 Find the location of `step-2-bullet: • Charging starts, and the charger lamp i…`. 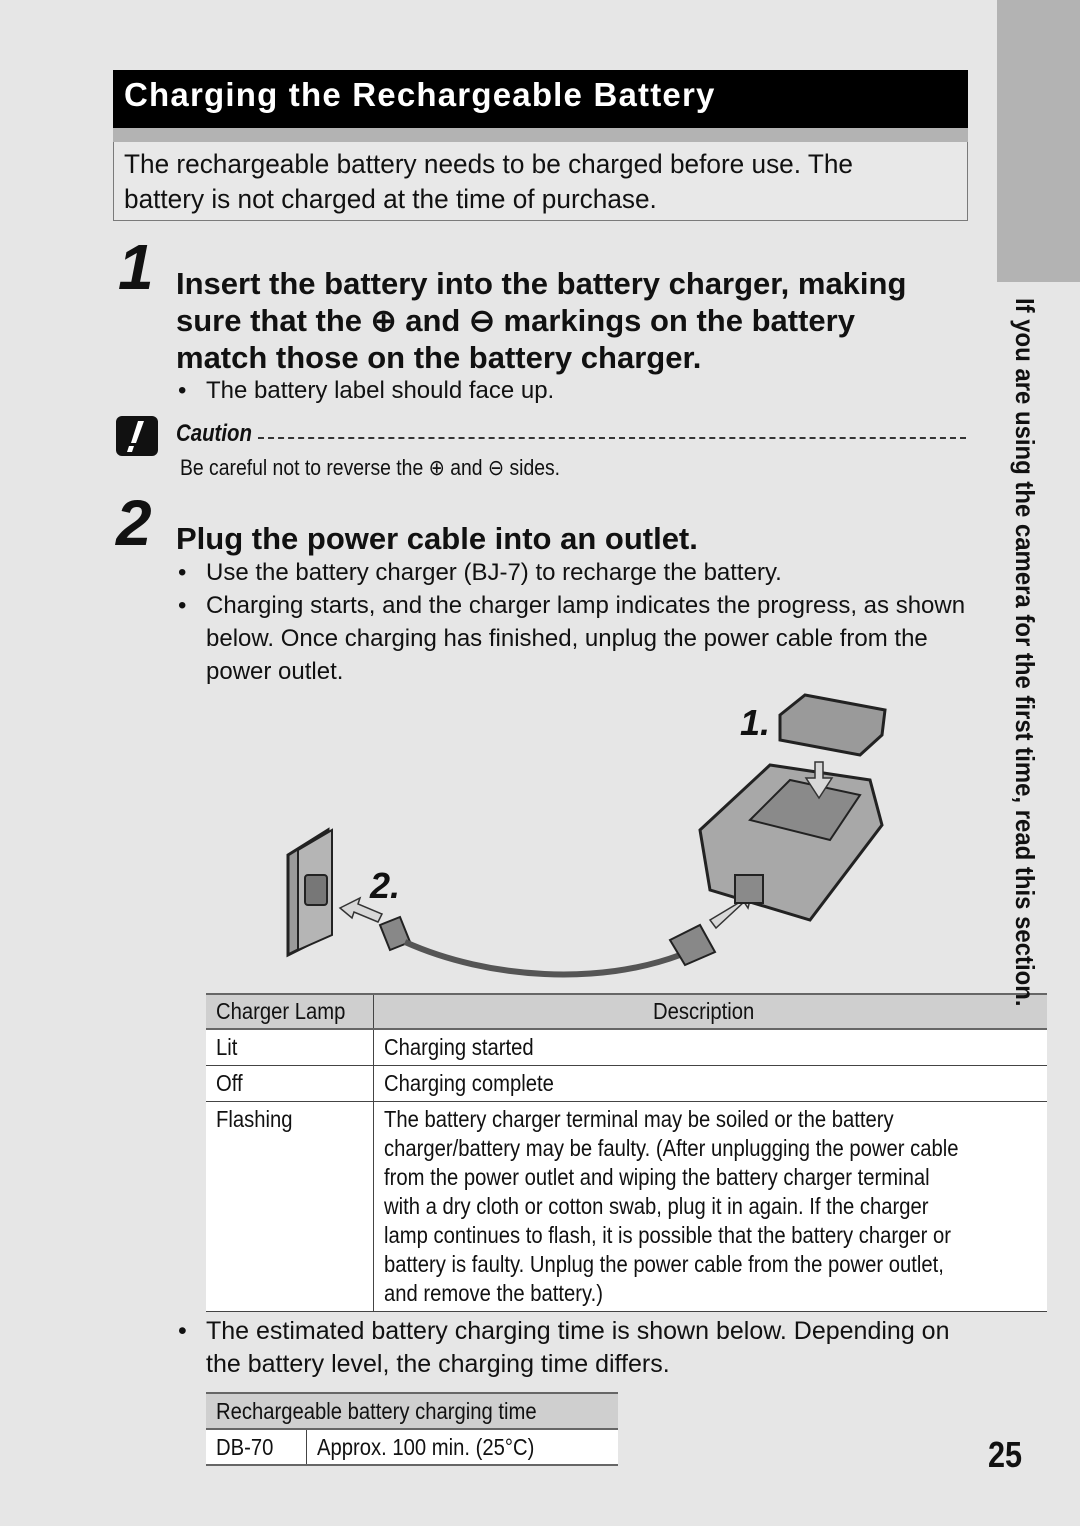

step-2-bullet: • Charging starts, and the charger lamp i… is located at coordinates (574, 638).